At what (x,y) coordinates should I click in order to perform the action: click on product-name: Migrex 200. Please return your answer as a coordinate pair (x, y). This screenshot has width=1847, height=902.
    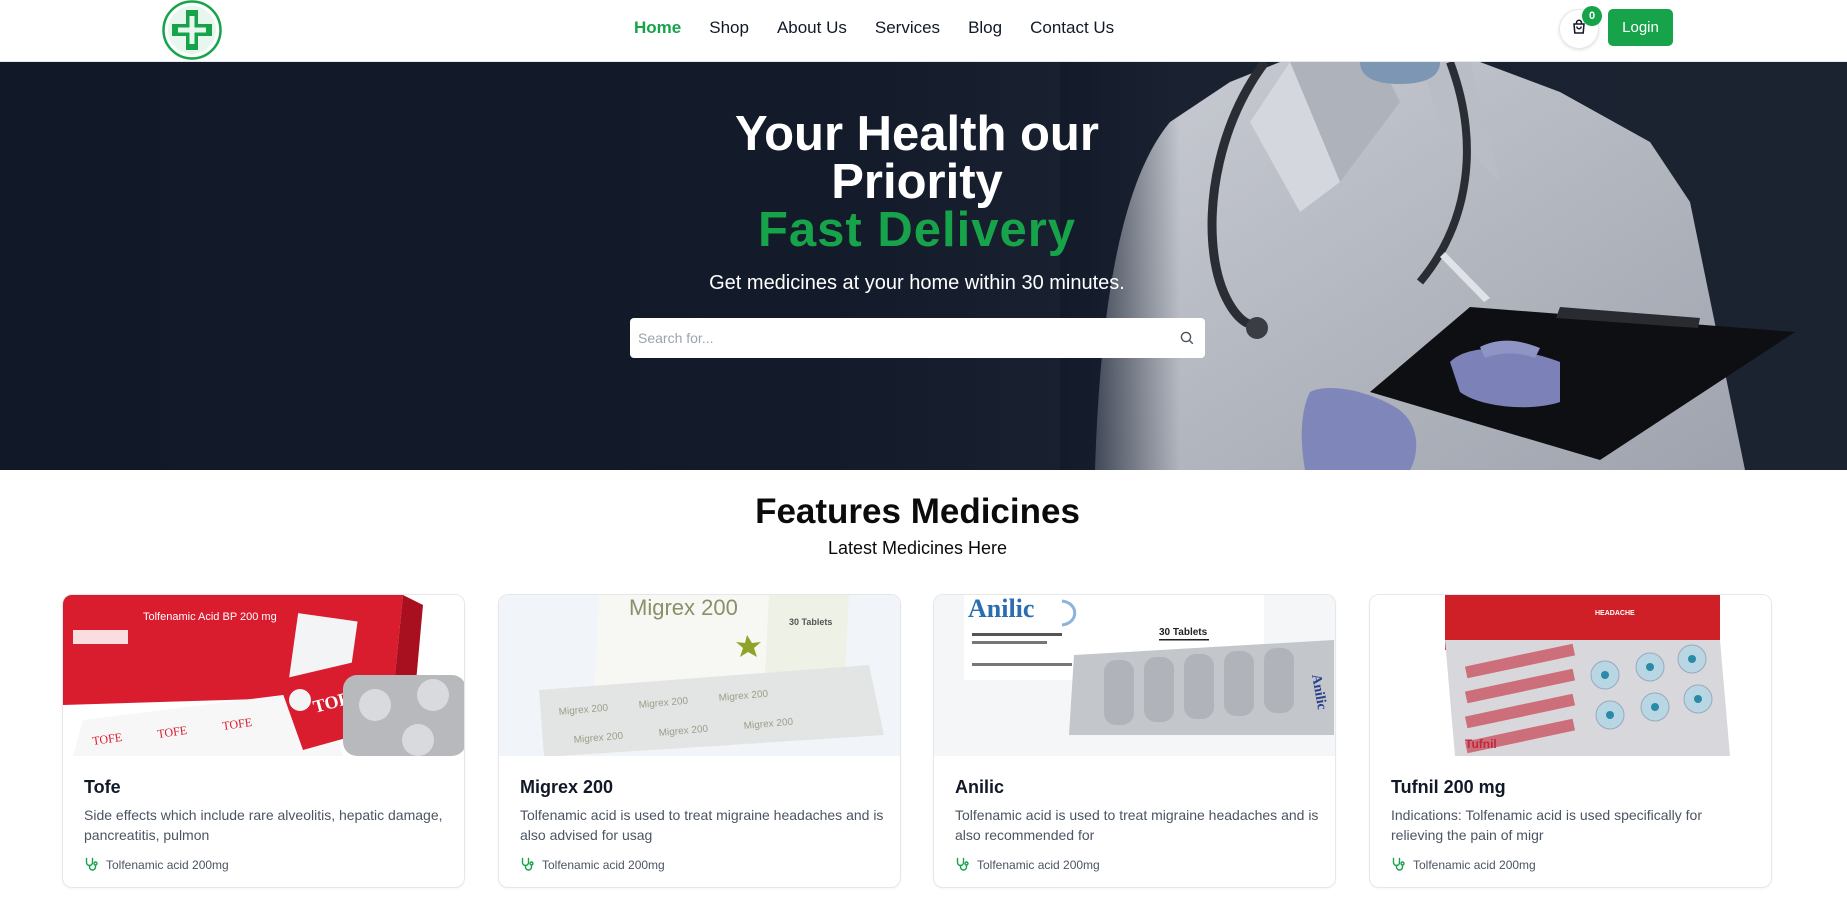
    Looking at the image, I should click on (566, 787).